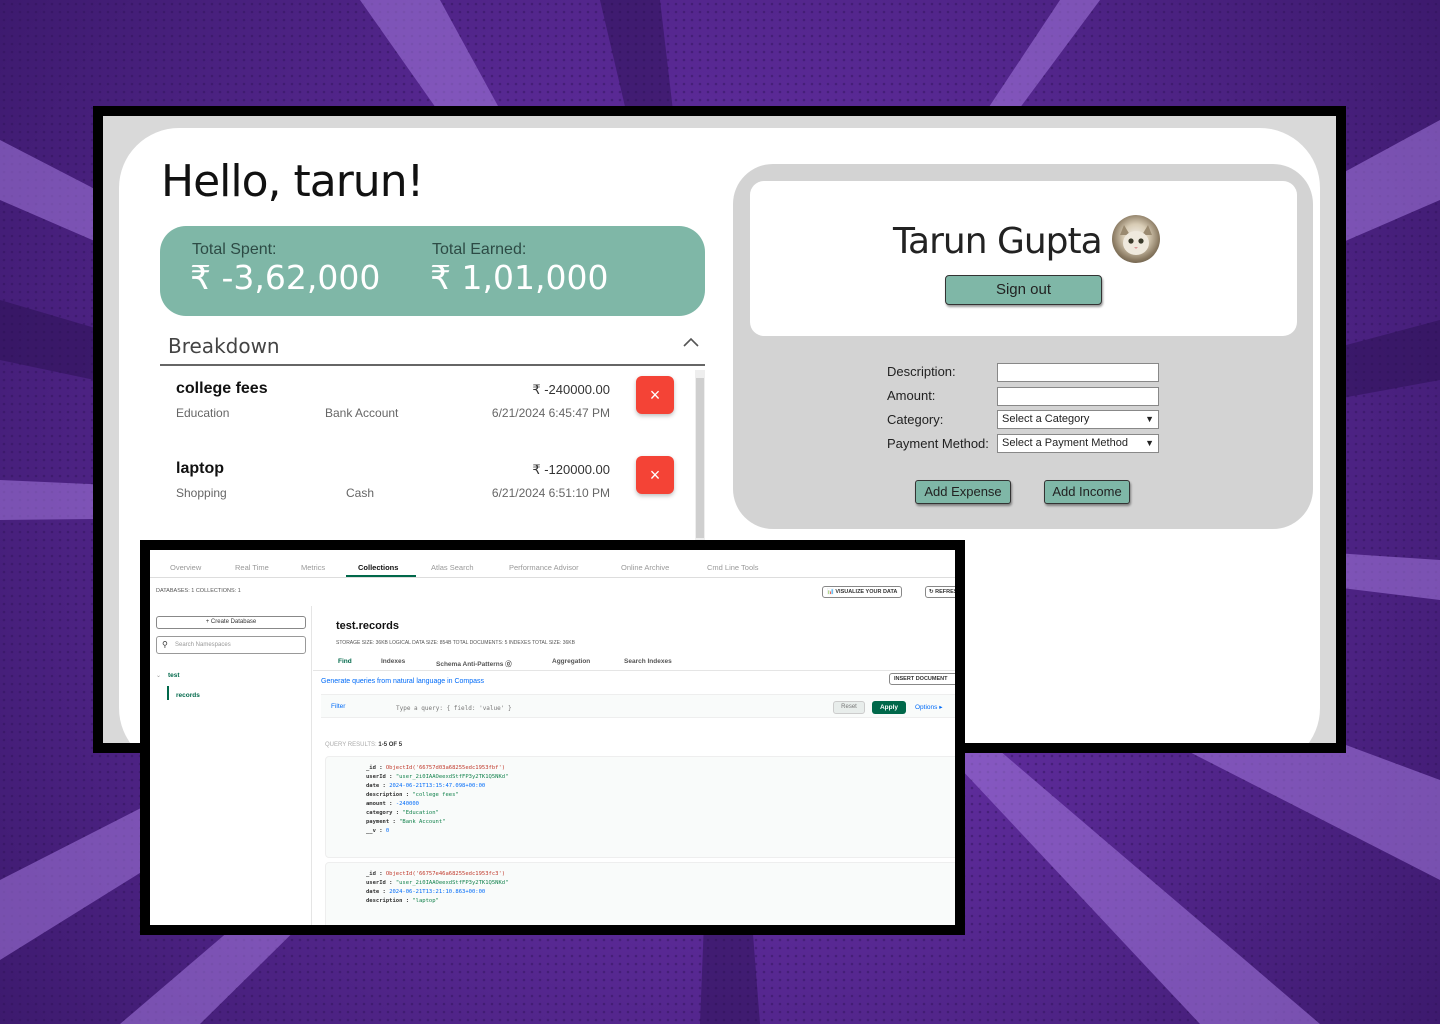 The height and width of the screenshot is (1024, 1440). What do you see at coordinates (1078, 443) in the screenshot?
I see `payment-select: Select a Payment Method ▼` at bounding box center [1078, 443].